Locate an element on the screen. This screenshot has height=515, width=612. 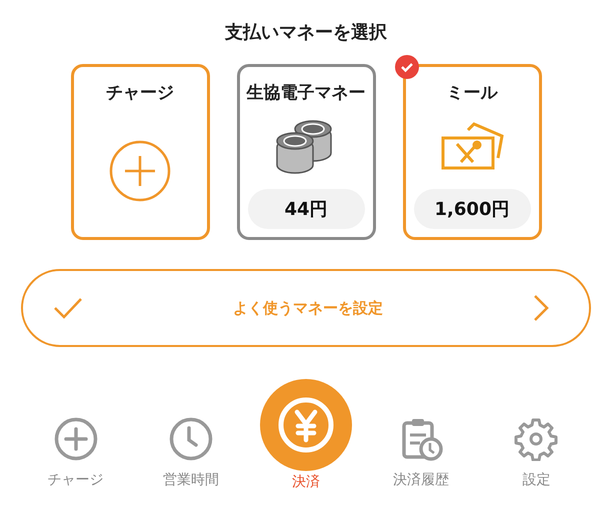
favorite-money-button: よく使うマネーを設定 is located at coordinates (306, 308).